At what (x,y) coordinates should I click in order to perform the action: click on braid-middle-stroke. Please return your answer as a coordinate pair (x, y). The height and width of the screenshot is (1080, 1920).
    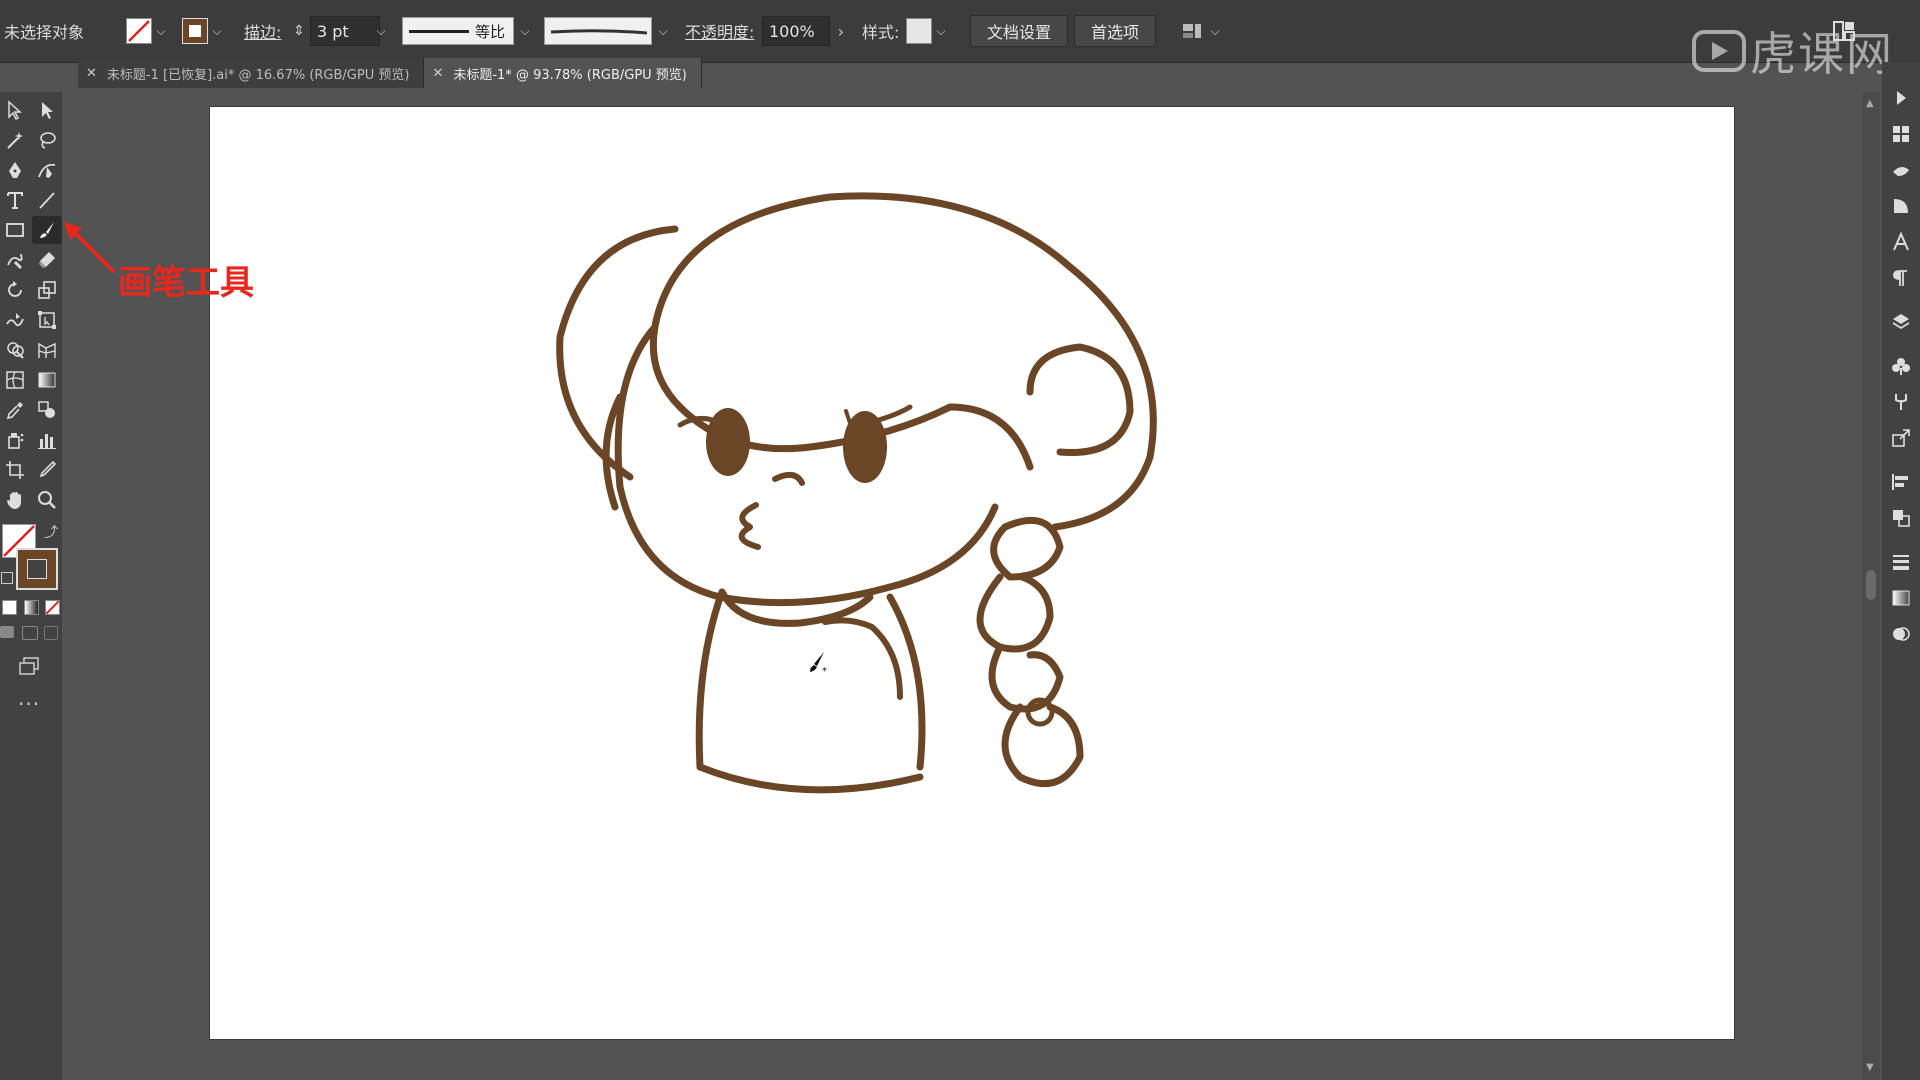
    Looking at the image, I should click on (1015, 613).